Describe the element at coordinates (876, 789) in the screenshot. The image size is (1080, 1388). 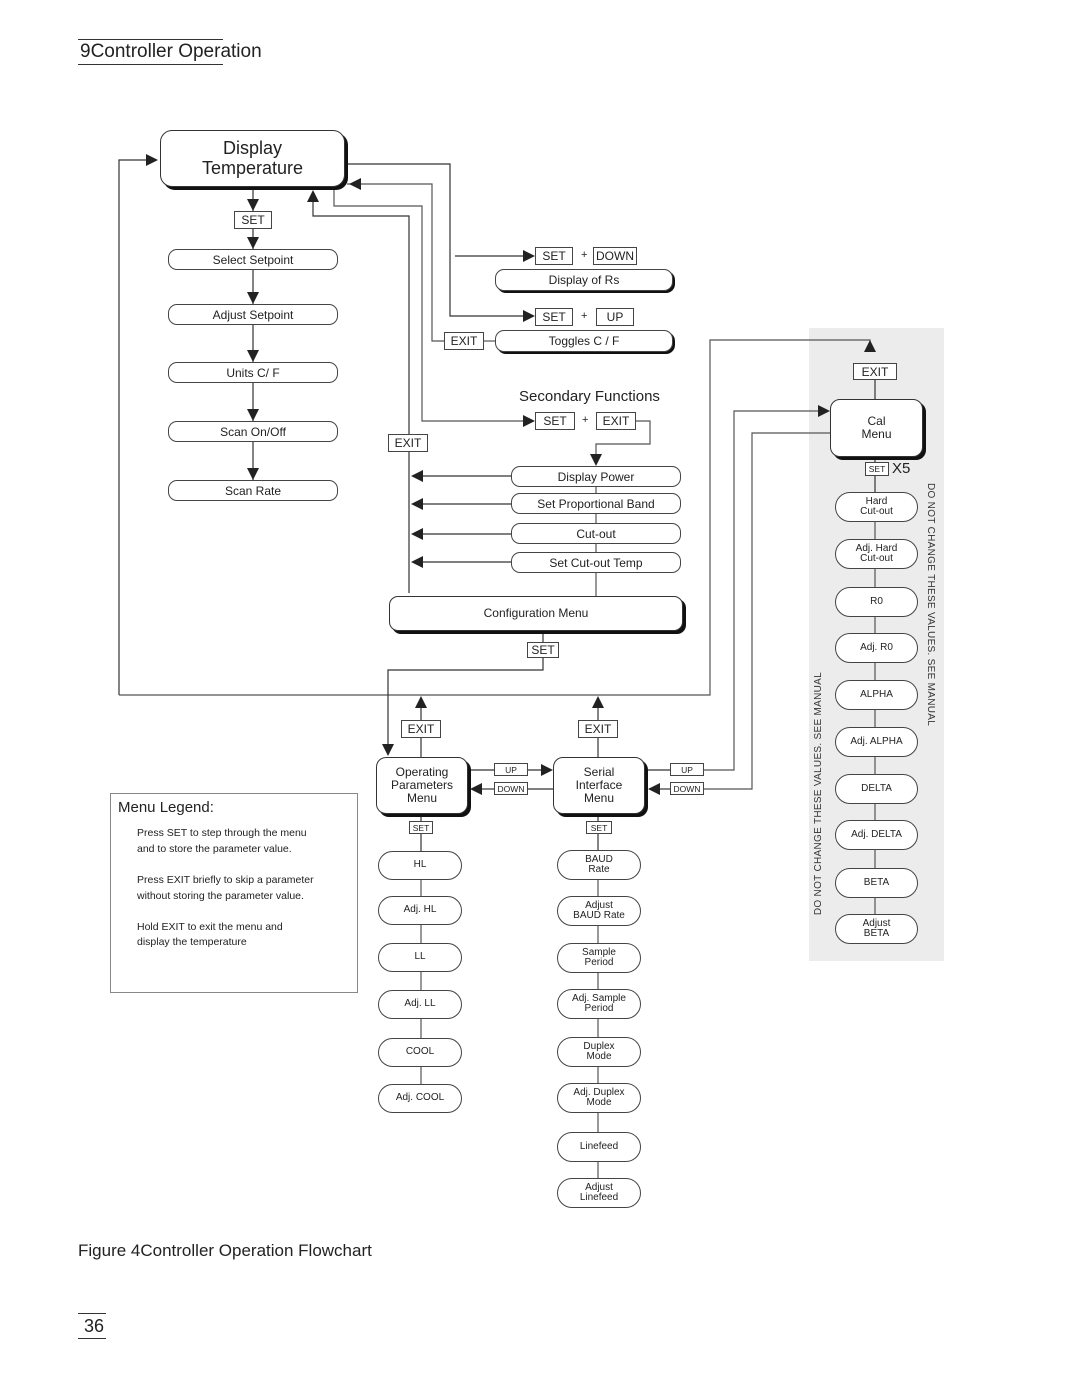
I see `calibration-item: DELTA` at that location.